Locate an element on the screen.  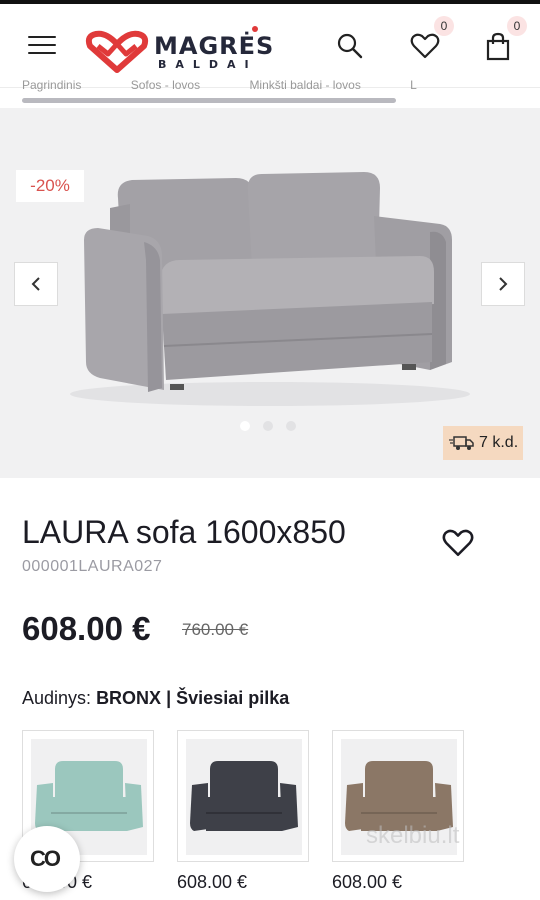
cookie-consent-label: CO is located at coordinates (45, 858).